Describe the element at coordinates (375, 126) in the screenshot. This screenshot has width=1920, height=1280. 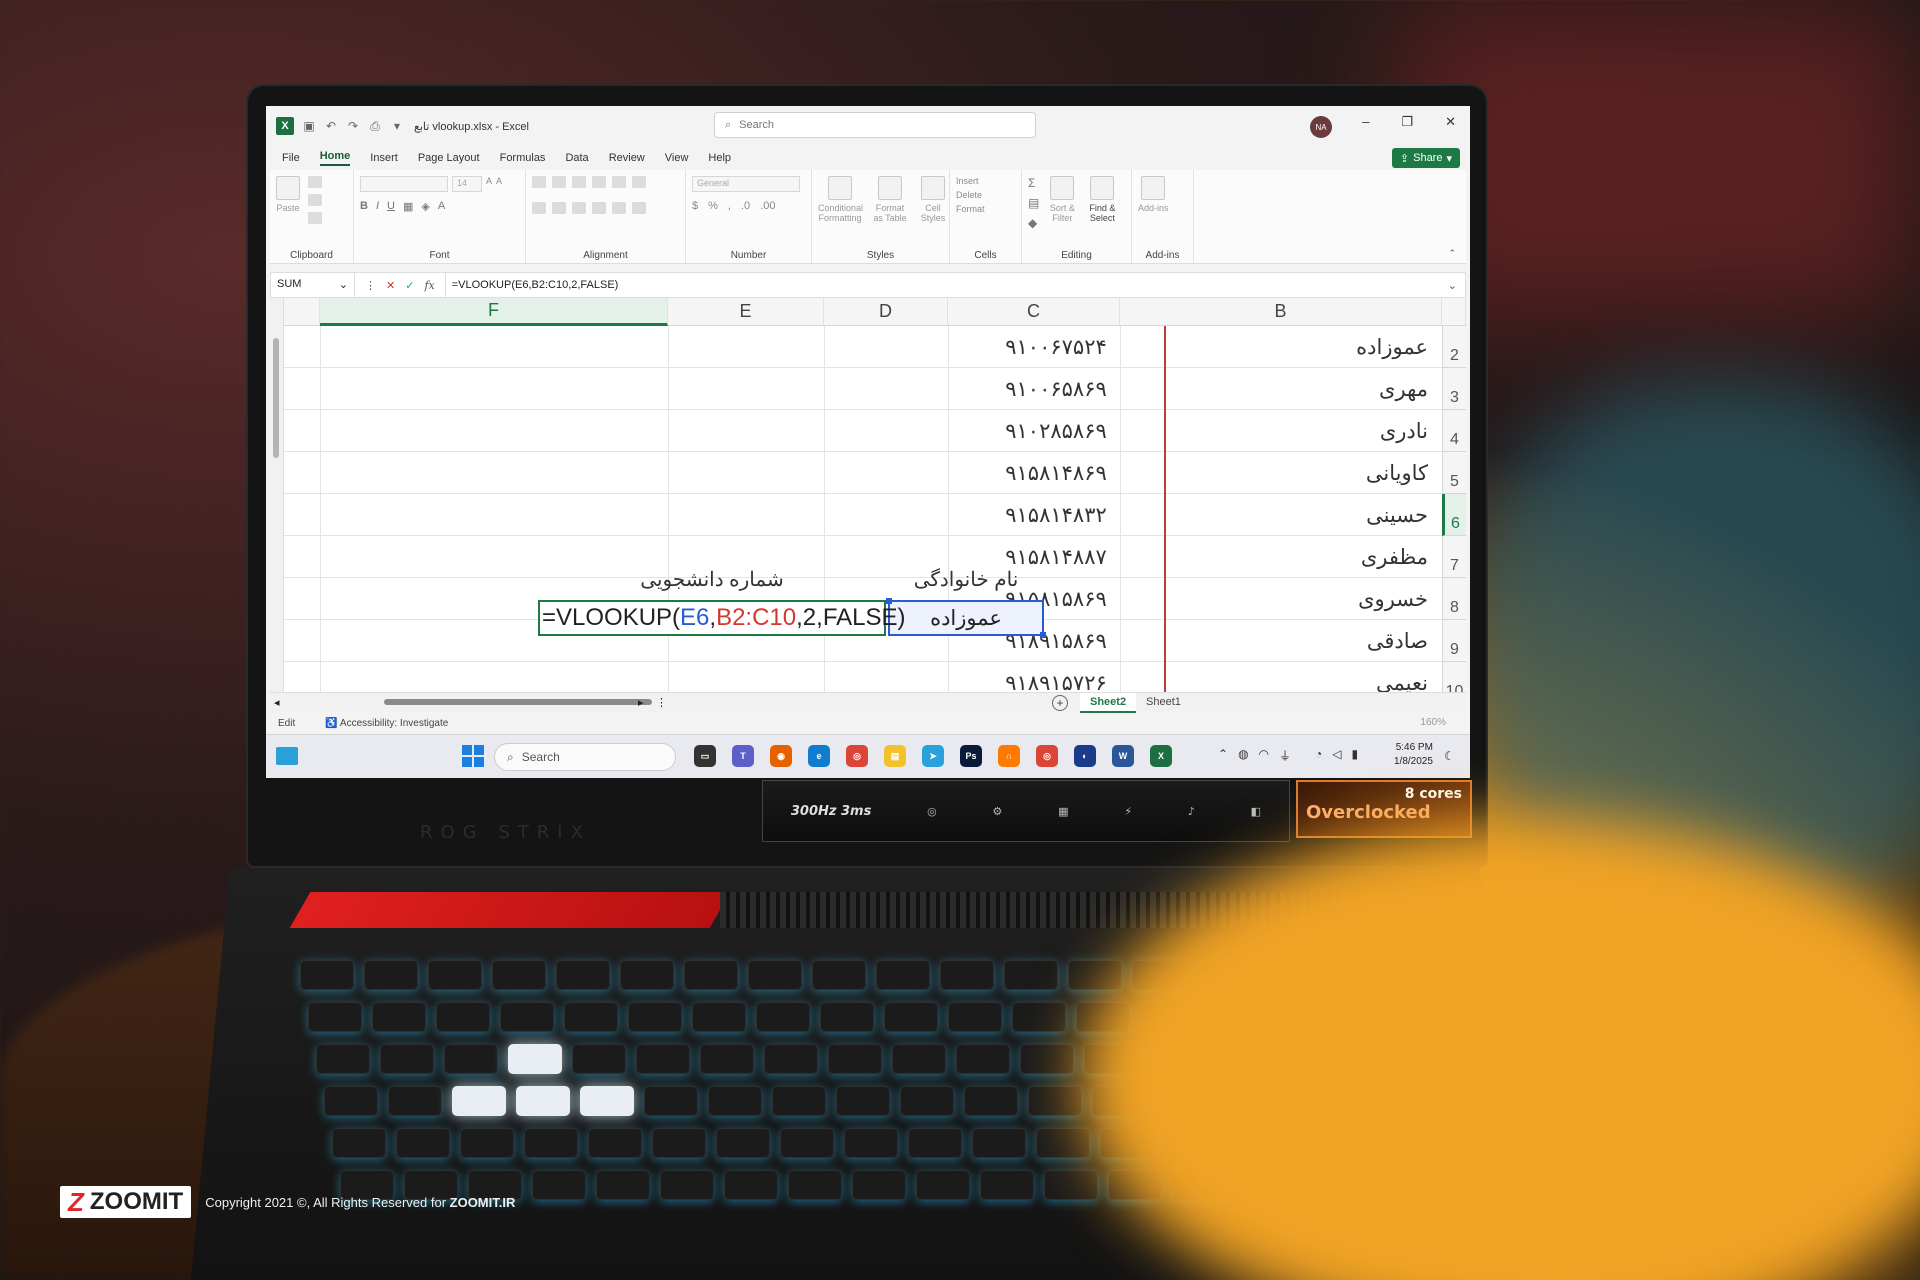
I see `print-preview-icon: ⎙` at that location.